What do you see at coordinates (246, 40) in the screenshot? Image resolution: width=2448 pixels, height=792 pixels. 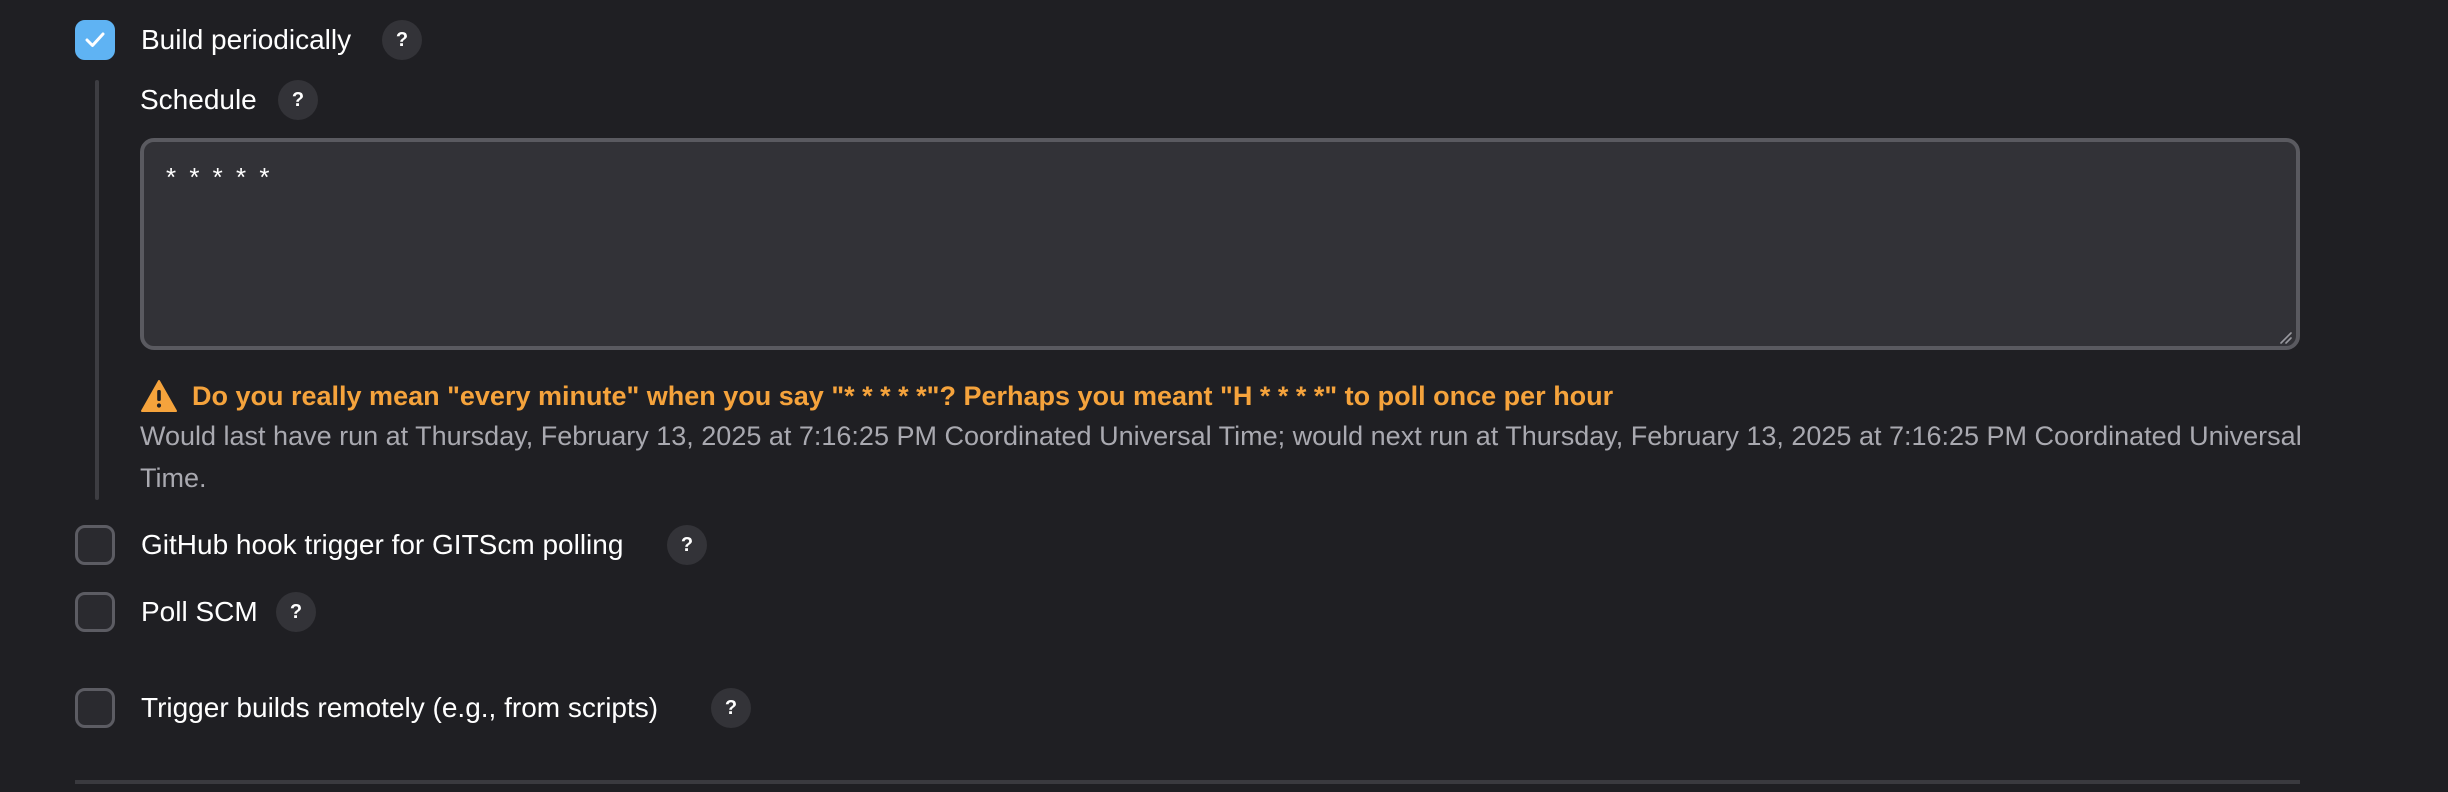 I see `build-periodically-label: Build periodically` at bounding box center [246, 40].